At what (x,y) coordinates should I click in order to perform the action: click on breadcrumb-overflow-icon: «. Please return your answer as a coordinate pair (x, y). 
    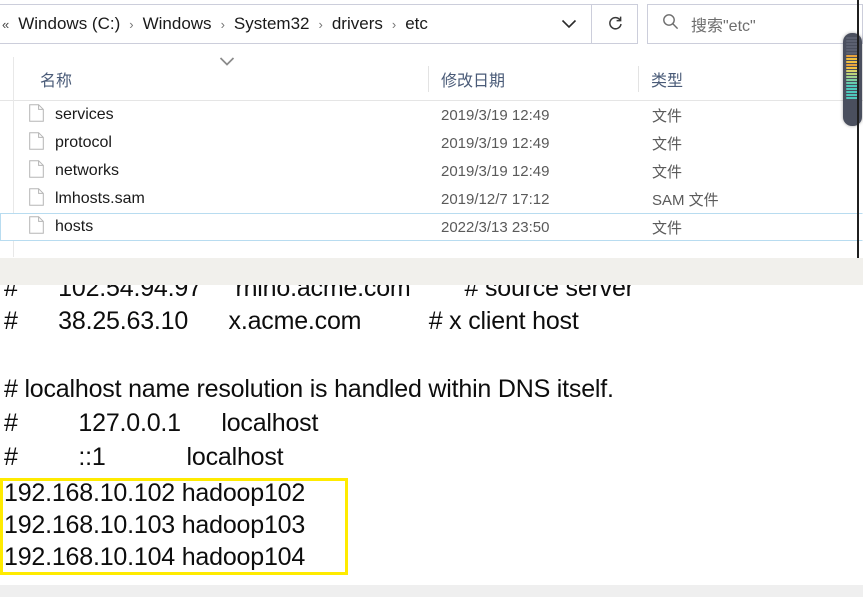
    Looking at the image, I should click on (7, 24).